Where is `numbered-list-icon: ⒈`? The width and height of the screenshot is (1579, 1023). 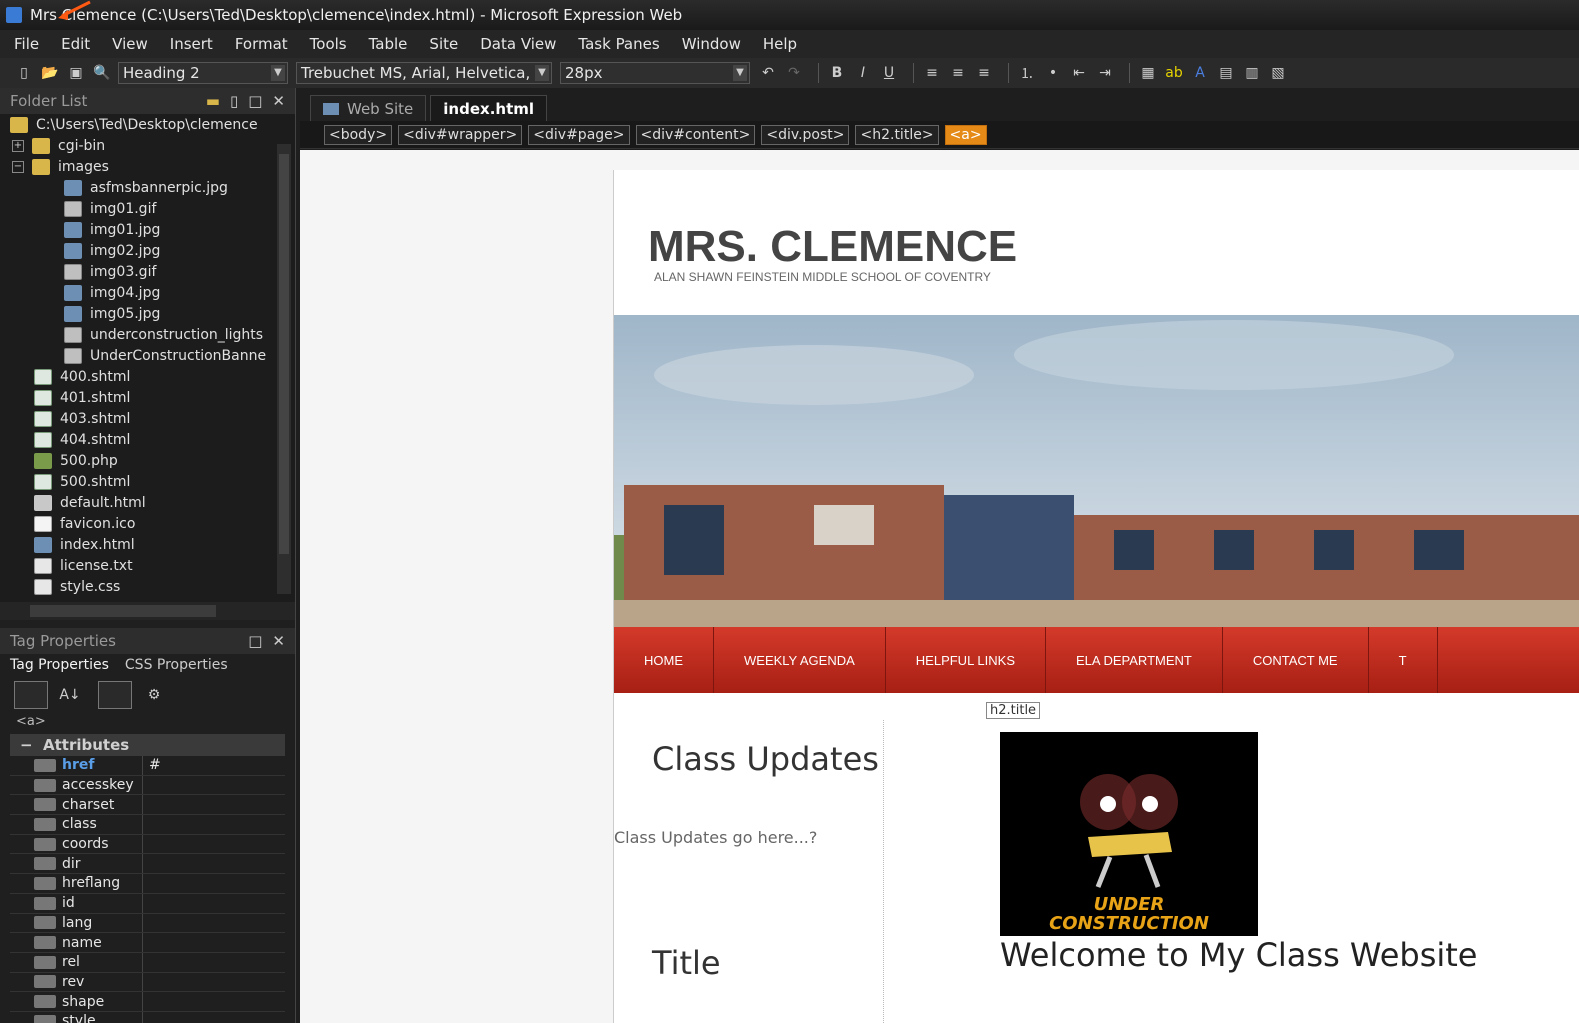 numbered-list-icon: ⒈ is located at coordinates (1027, 73).